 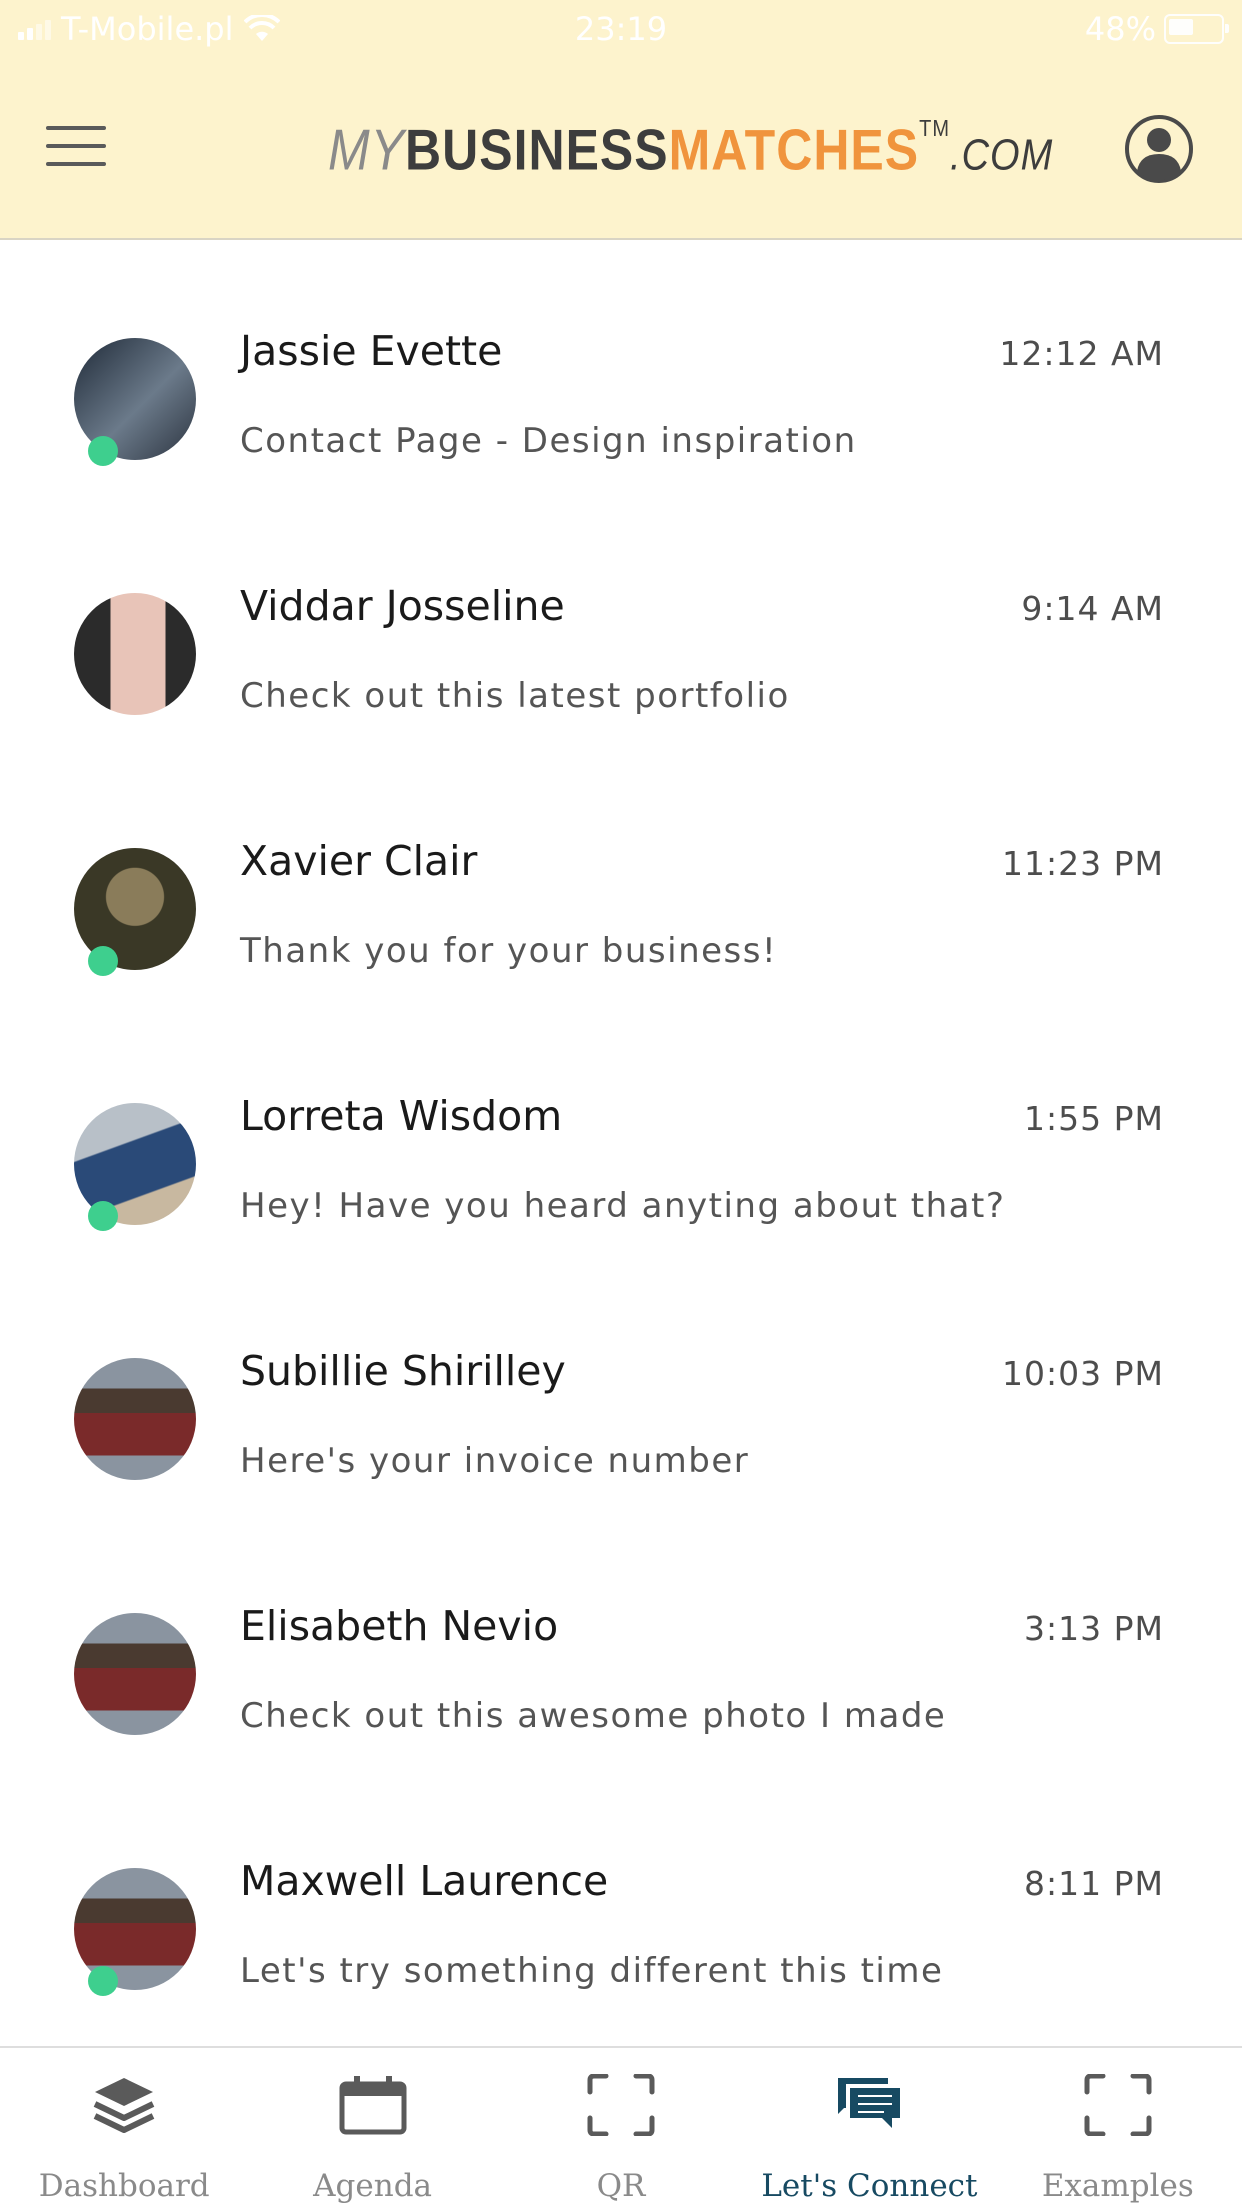 I want to click on tab-examples: Examples, so click(x=1118, y=2129).